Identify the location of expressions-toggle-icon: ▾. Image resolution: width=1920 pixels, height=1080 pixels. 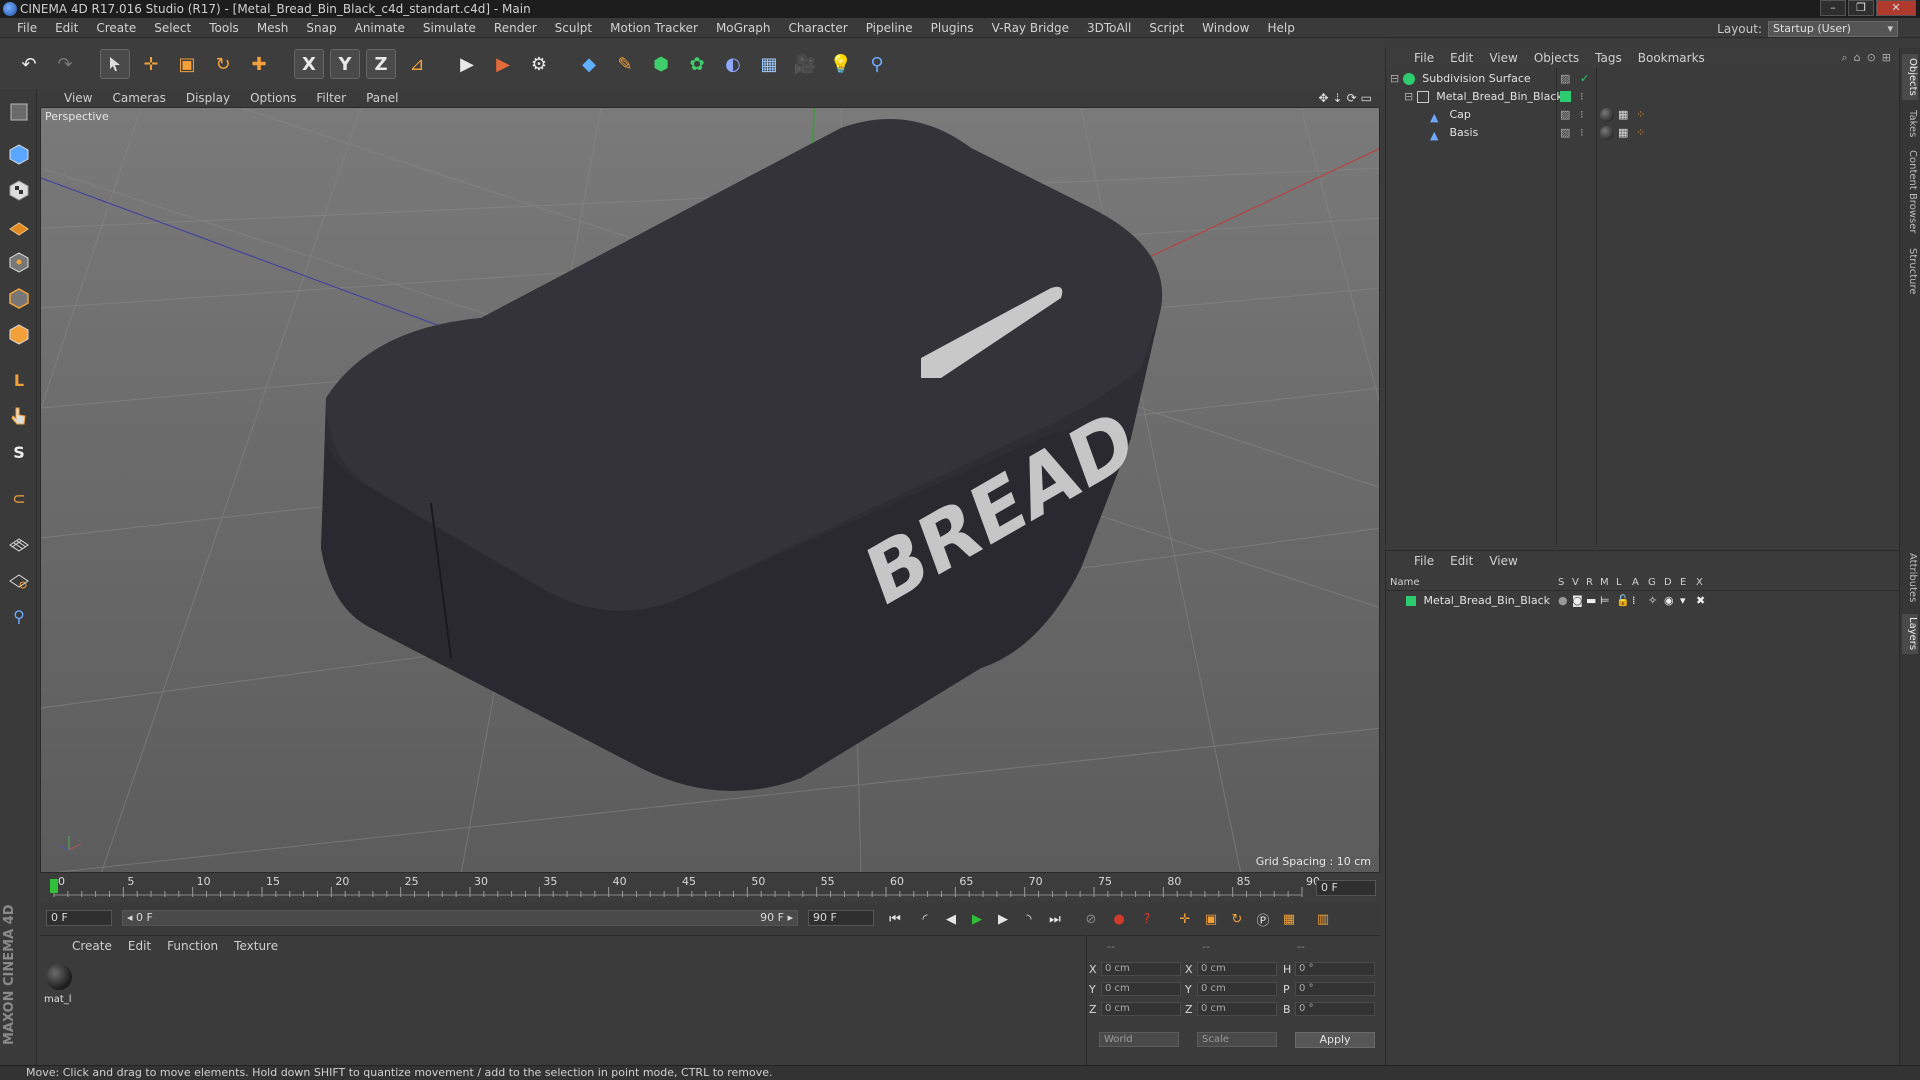
(1683, 601).